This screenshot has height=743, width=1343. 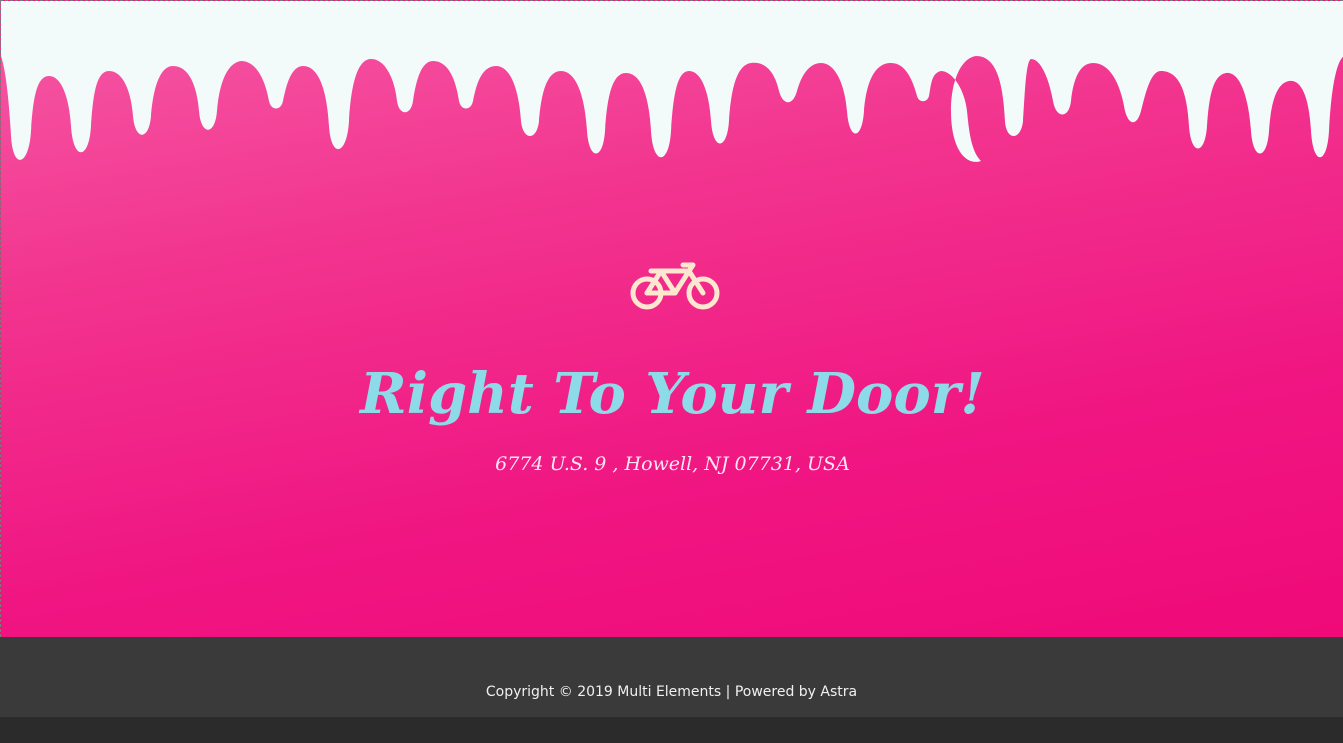 I want to click on address-text: 6774 U.S. 9 , Howell, NJ 07731, USA, so click(x=672, y=464).